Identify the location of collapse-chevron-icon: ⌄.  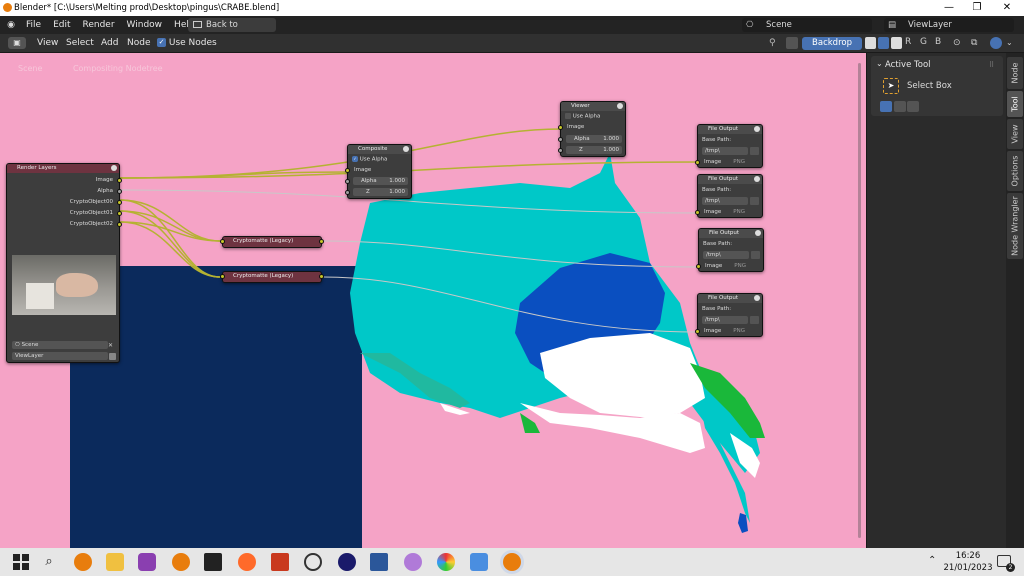
(879, 63).